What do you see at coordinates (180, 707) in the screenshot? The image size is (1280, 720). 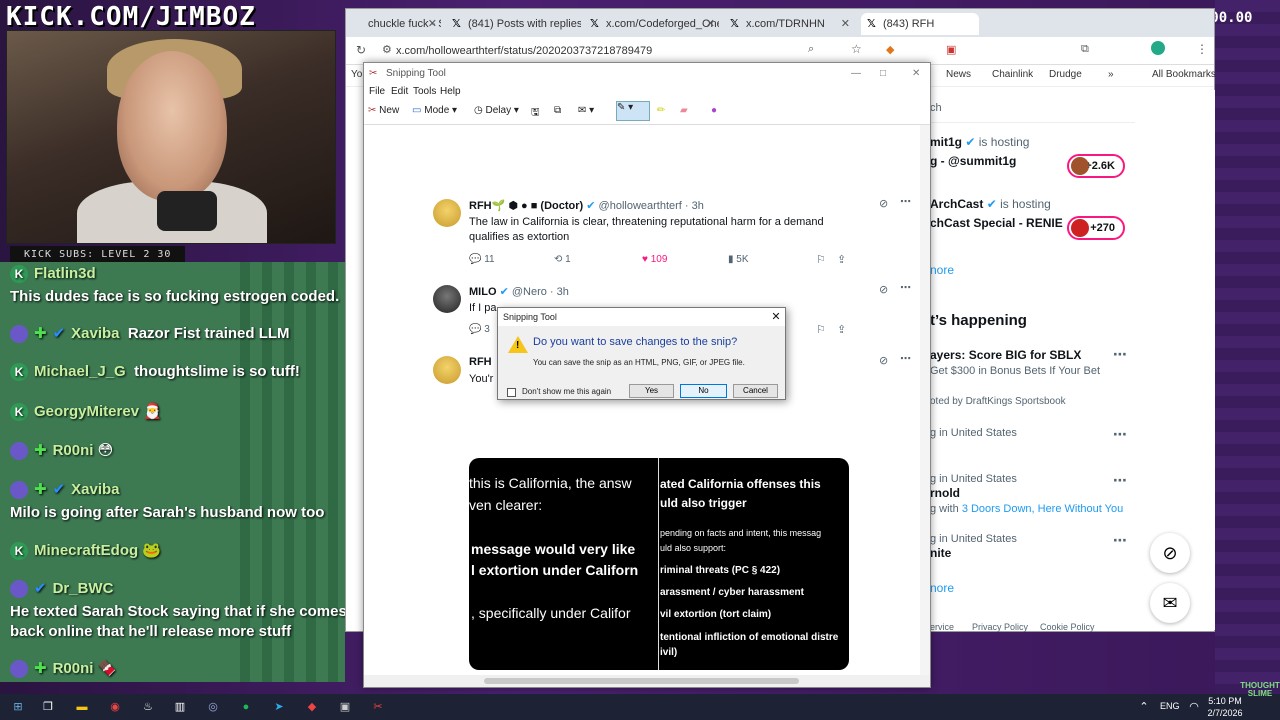 I see `app-icon: ▥` at bounding box center [180, 707].